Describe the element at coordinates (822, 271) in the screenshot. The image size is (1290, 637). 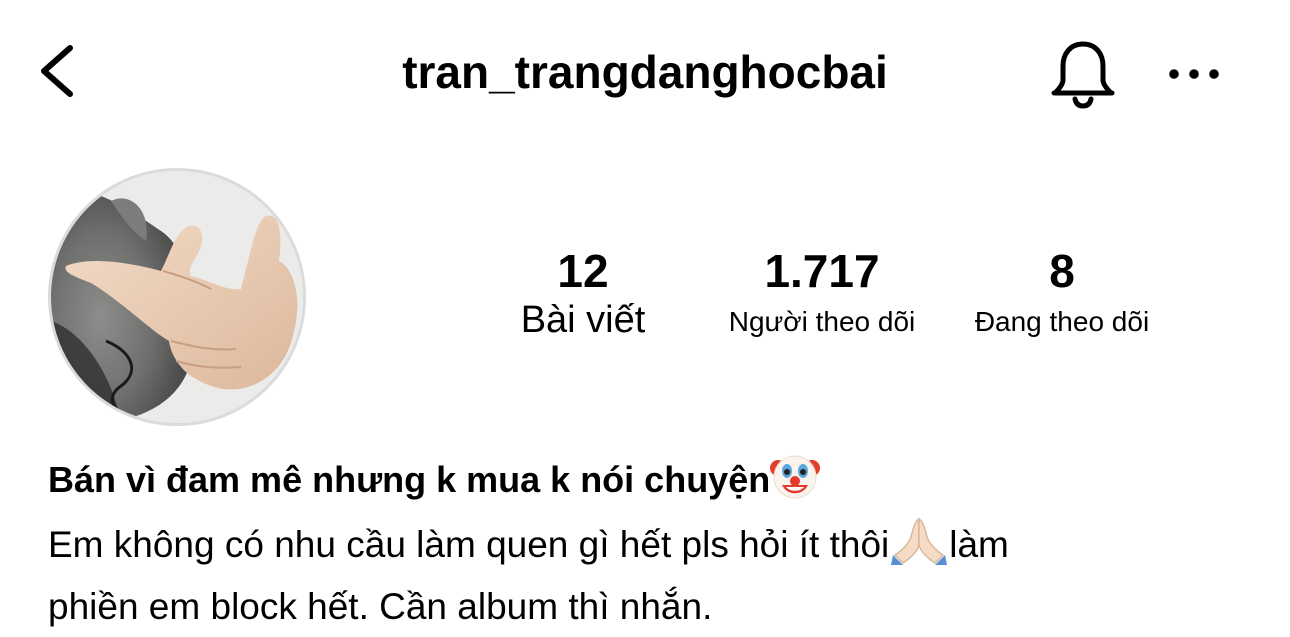
I see `followers-count: 1.717` at that location.